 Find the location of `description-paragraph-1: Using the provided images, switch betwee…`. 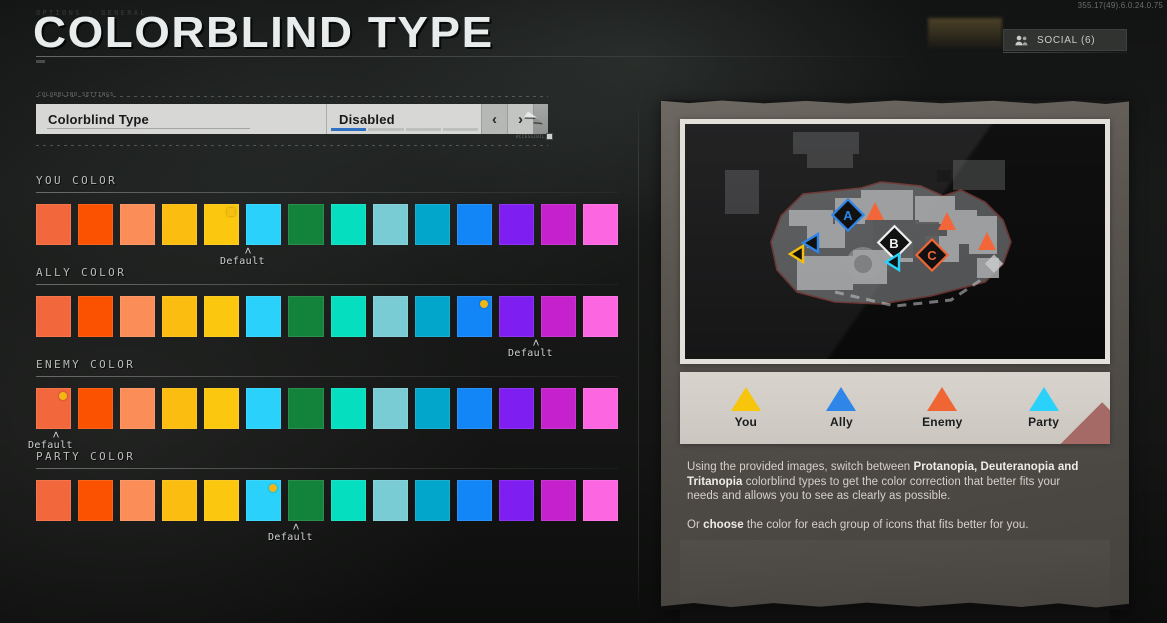

description-paragraph-1: Using the provided images, switch betwee… is located at coordinates (883, 482).